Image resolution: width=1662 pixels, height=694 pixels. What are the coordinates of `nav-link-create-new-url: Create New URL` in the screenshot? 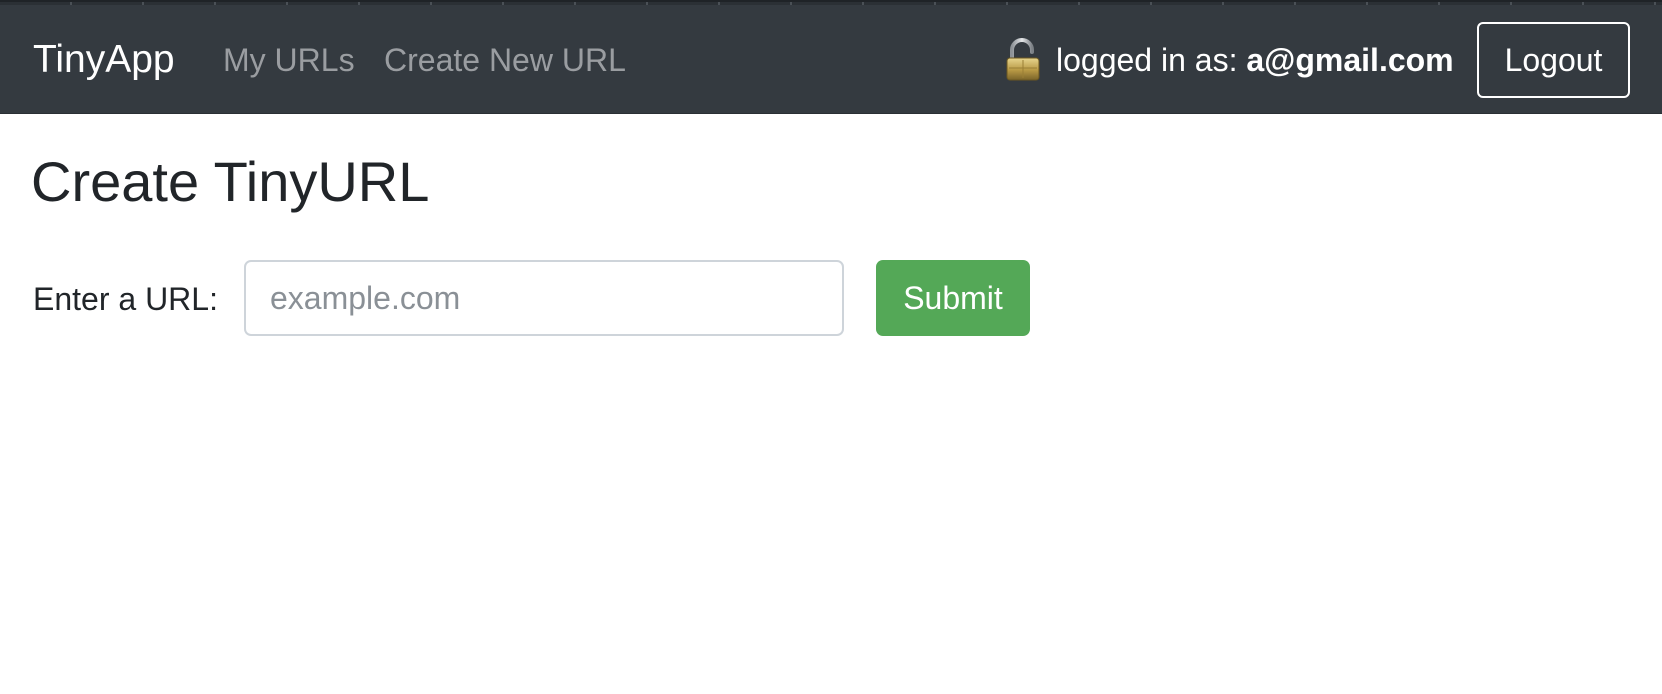 It's located at (505, 60).